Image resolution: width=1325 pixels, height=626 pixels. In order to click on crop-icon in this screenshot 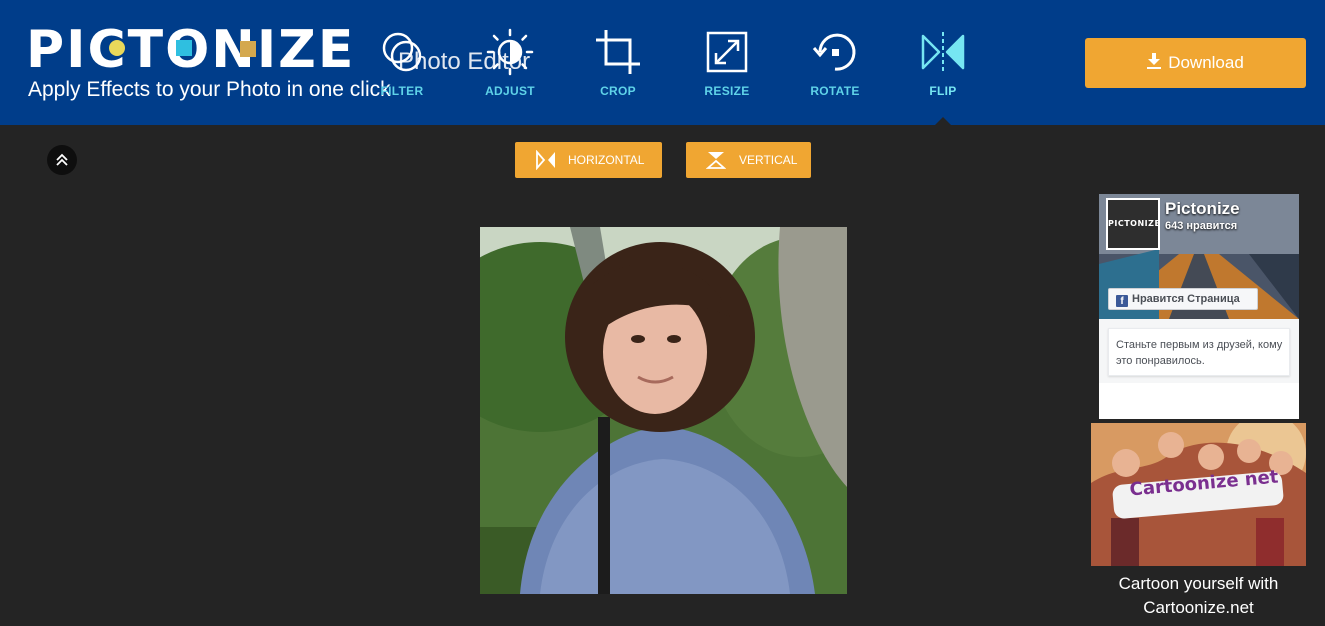, I will do `click(618, 52)`.